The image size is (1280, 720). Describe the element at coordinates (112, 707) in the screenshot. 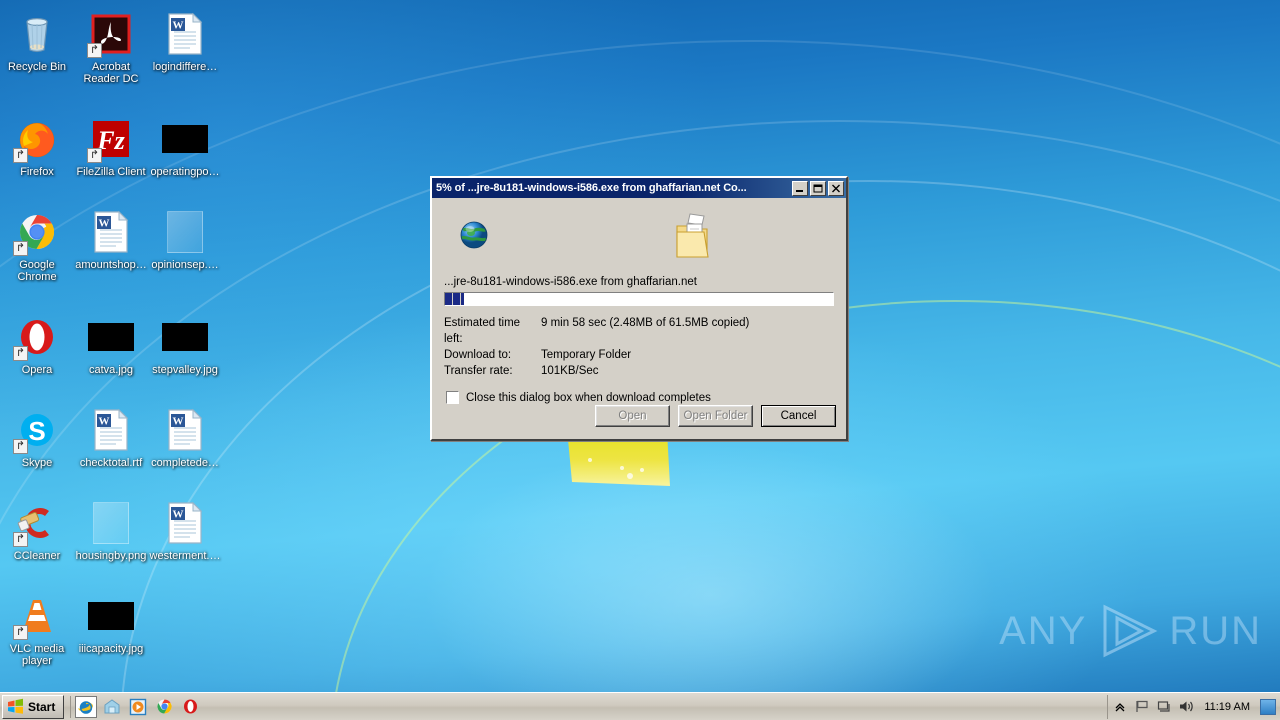

I see `show-desktop-icon` at that location.